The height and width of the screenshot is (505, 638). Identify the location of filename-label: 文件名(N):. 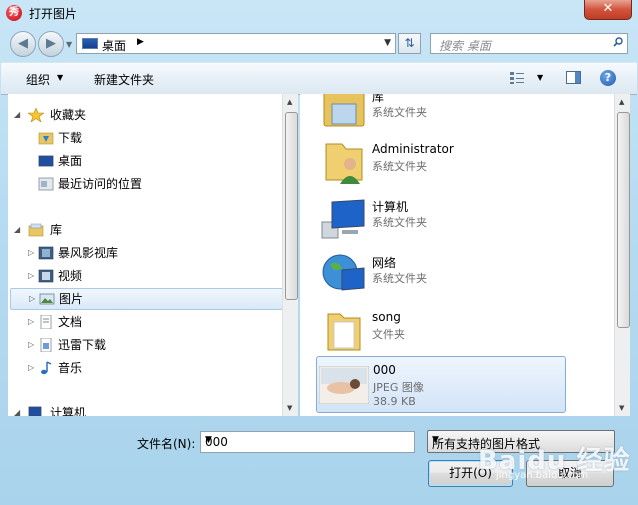
(166, 444).